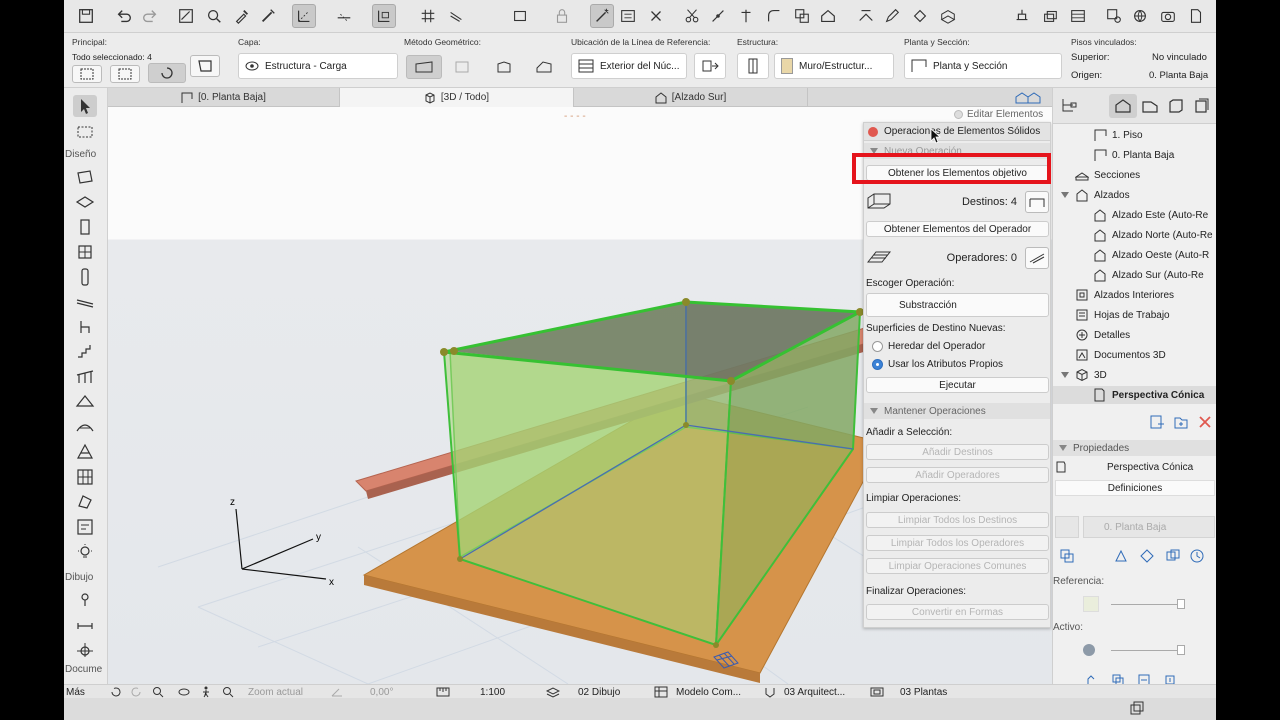 This screenshot has height=720, width=1280. I want to click on syringe-icon, so click(268, 16).